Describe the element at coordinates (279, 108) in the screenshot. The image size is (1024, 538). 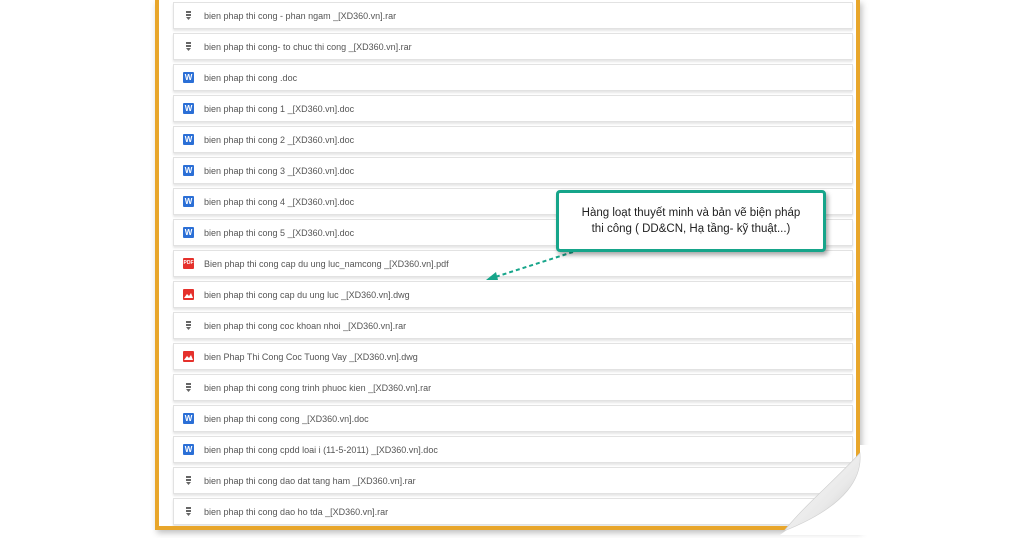
I see `file-name: bien phap thi cong 1 _[XD360.vn].doc` at that location.